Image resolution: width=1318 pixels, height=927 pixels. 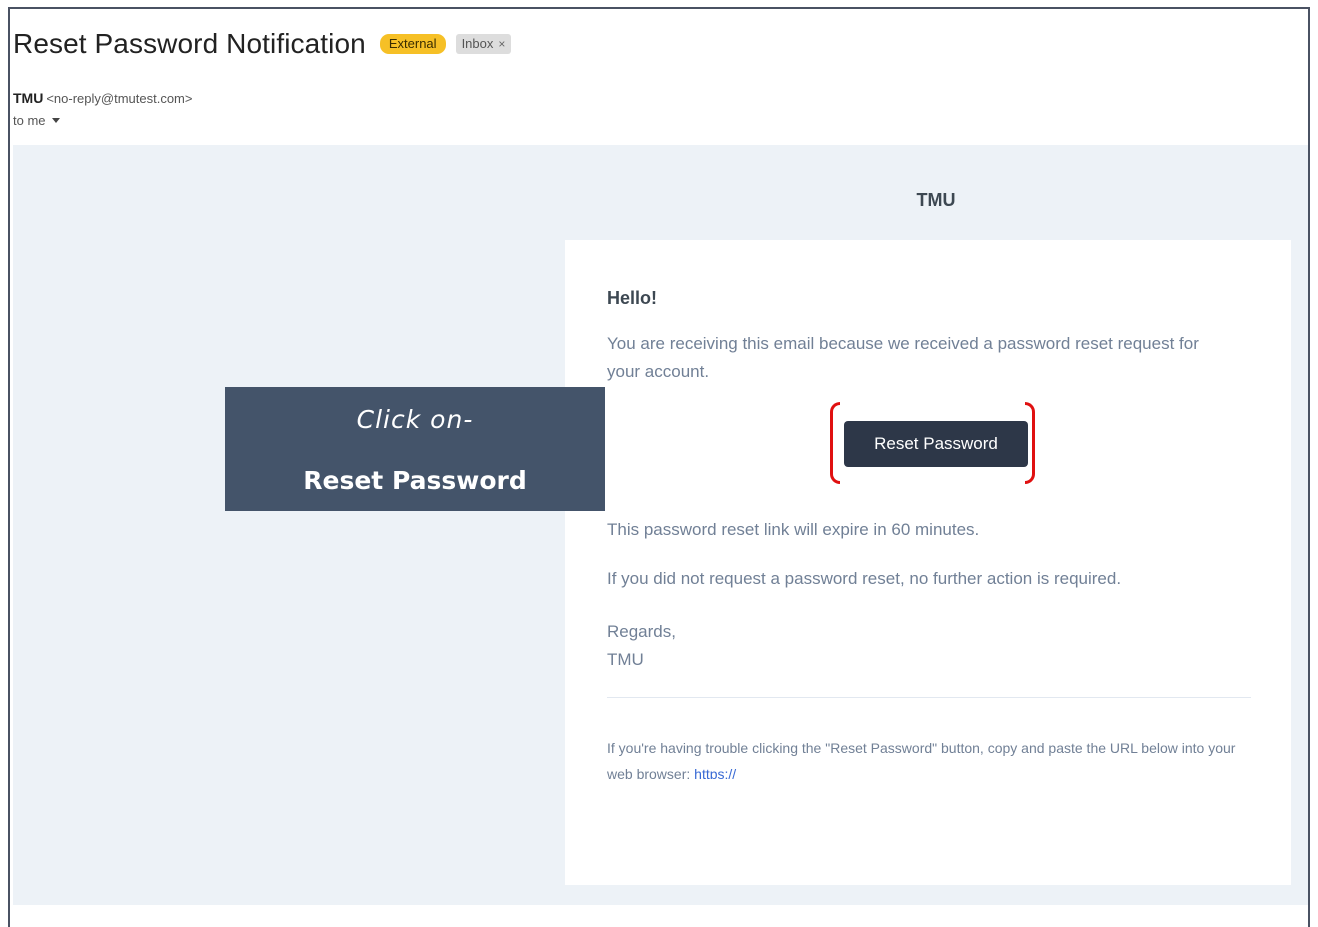 What do you see at coordinates (415, 480) in the screenshot?
I see `callout-line-2: Reset Password` at bounding box center [415, 480].